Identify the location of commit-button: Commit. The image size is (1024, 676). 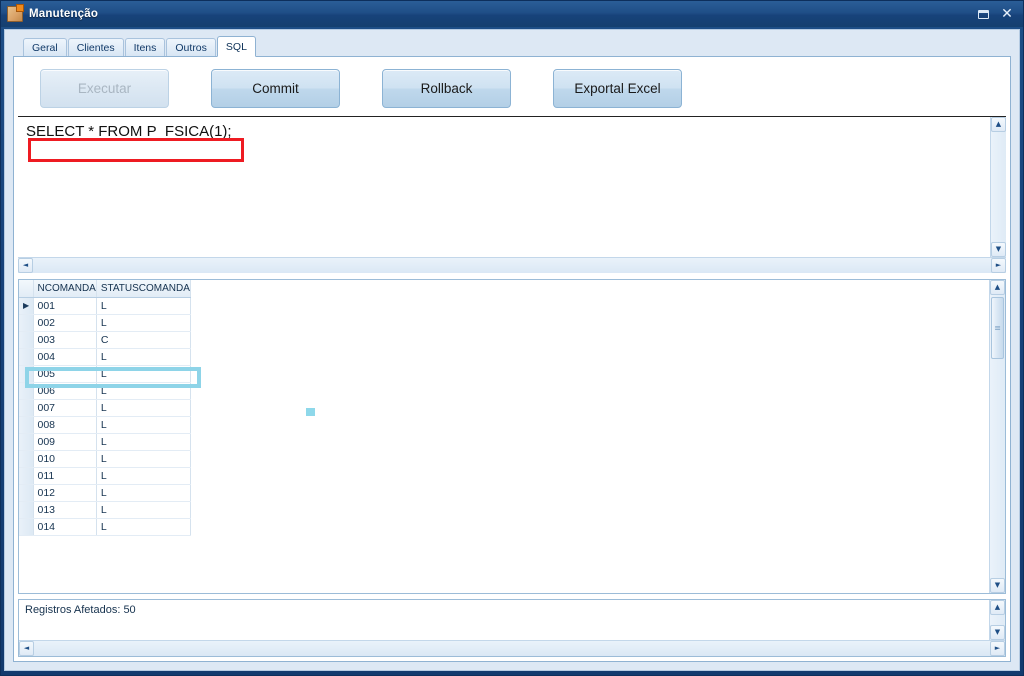
(275, 88).